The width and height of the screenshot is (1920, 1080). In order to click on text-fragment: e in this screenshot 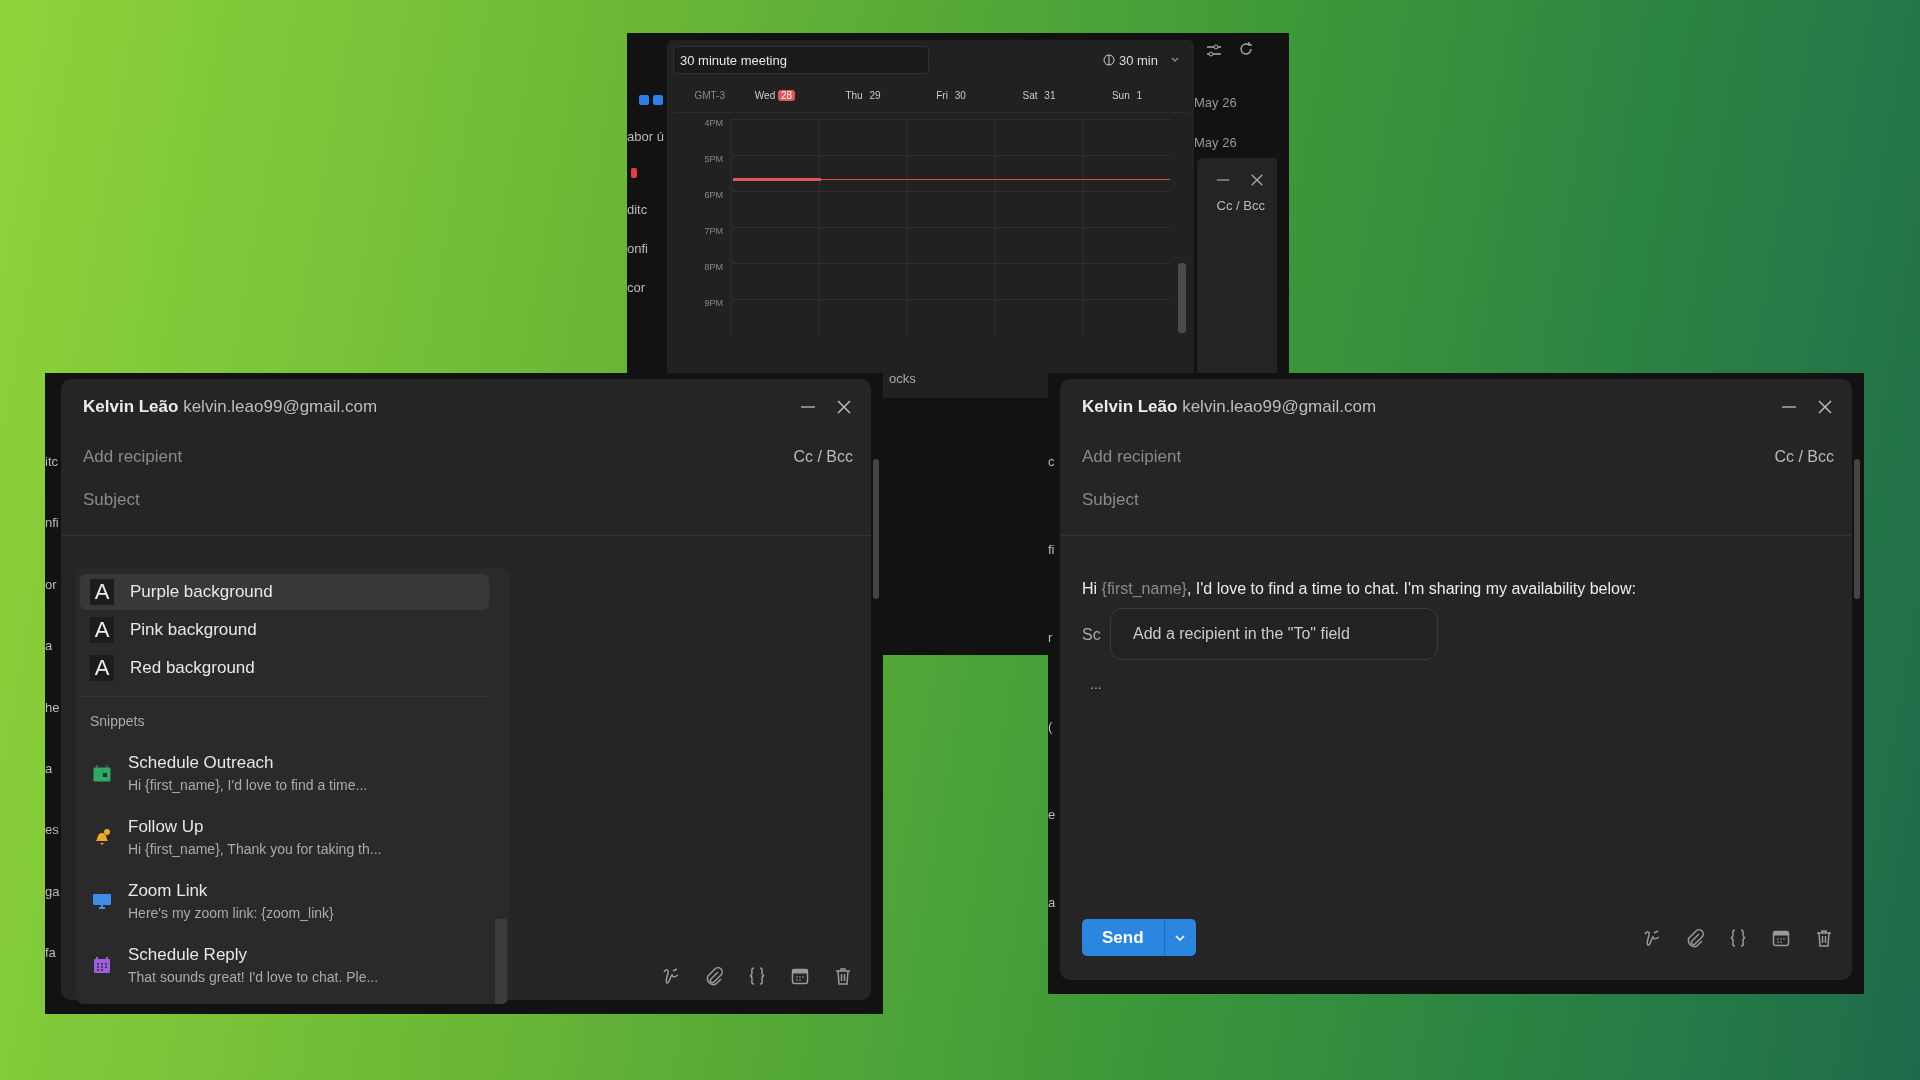, I will do `click(1052, 814)`.